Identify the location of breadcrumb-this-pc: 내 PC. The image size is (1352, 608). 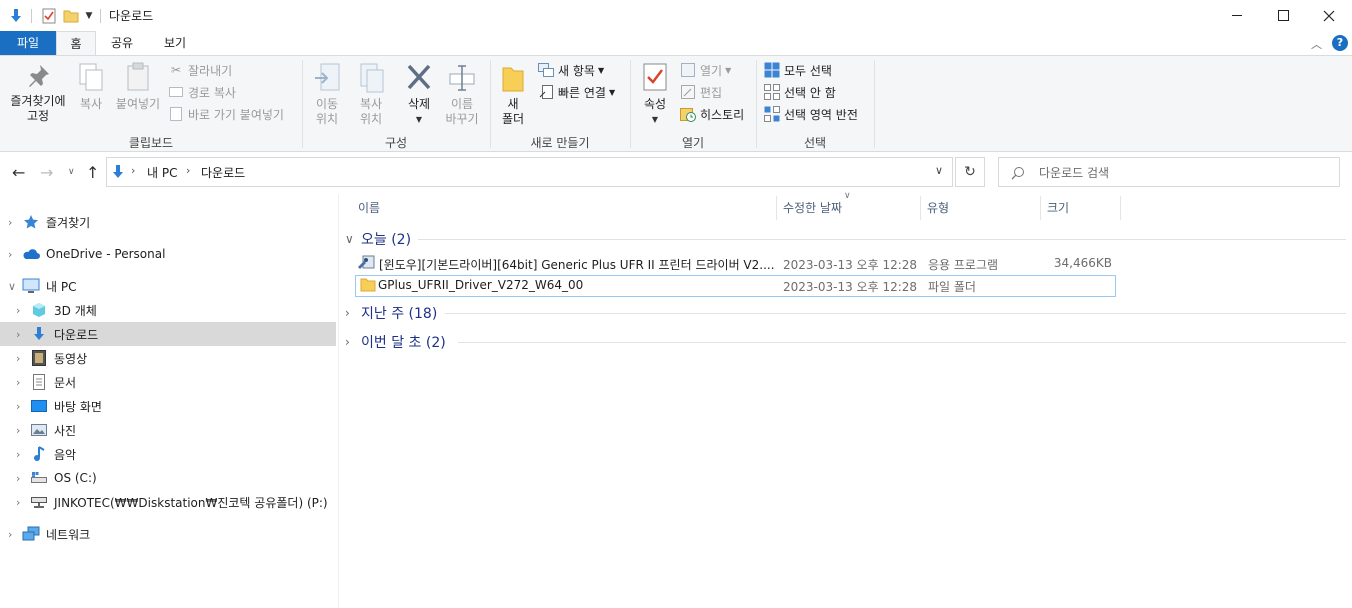
(162, 172).